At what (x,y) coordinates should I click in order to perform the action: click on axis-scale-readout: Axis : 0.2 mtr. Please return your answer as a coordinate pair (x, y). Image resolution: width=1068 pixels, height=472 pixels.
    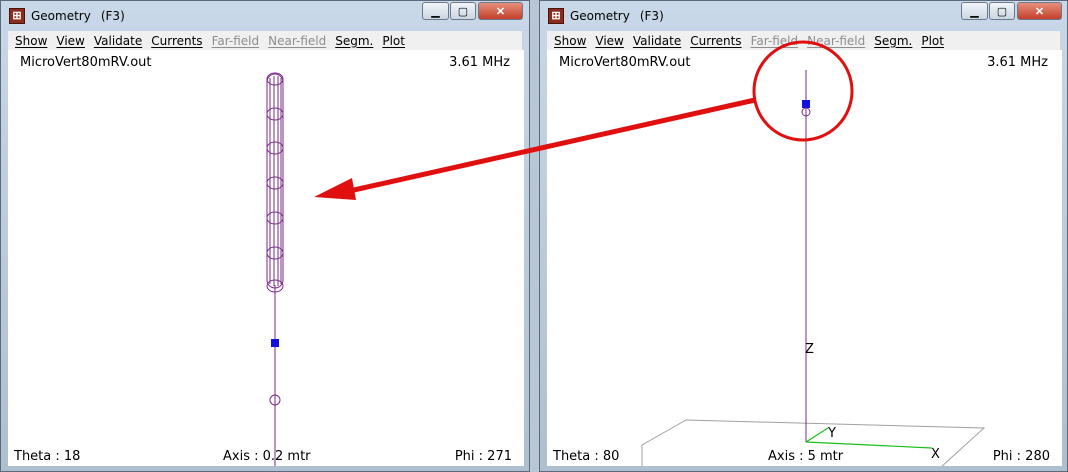
    Looking at the image, I should click on (267, 456).